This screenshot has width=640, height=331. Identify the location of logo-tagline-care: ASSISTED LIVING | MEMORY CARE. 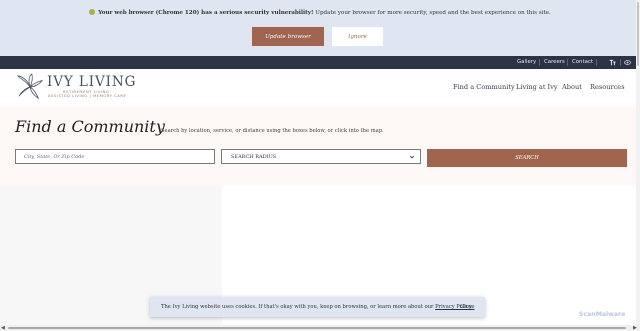
(87, 96).